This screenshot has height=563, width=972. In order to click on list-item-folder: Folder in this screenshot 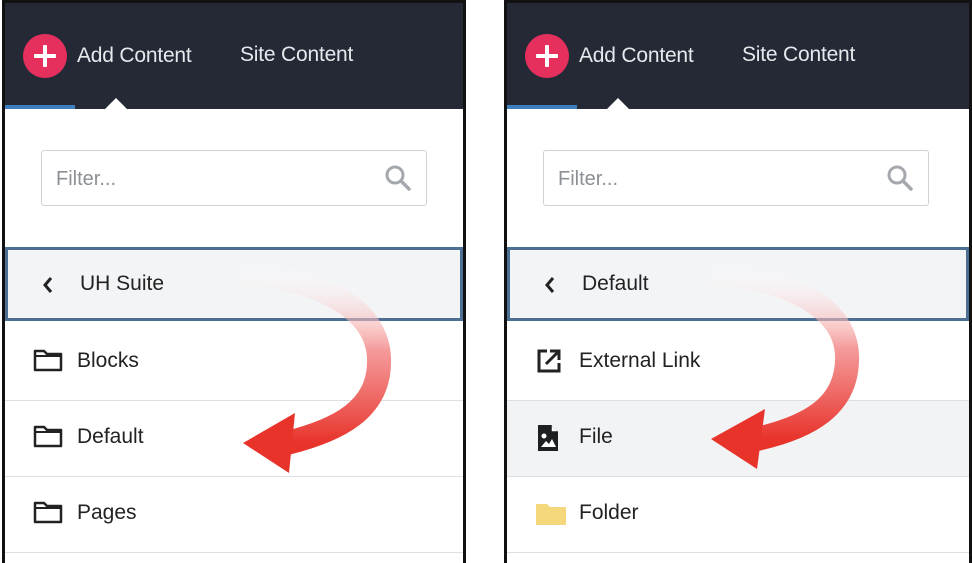, I will do `click(738, 515)`.